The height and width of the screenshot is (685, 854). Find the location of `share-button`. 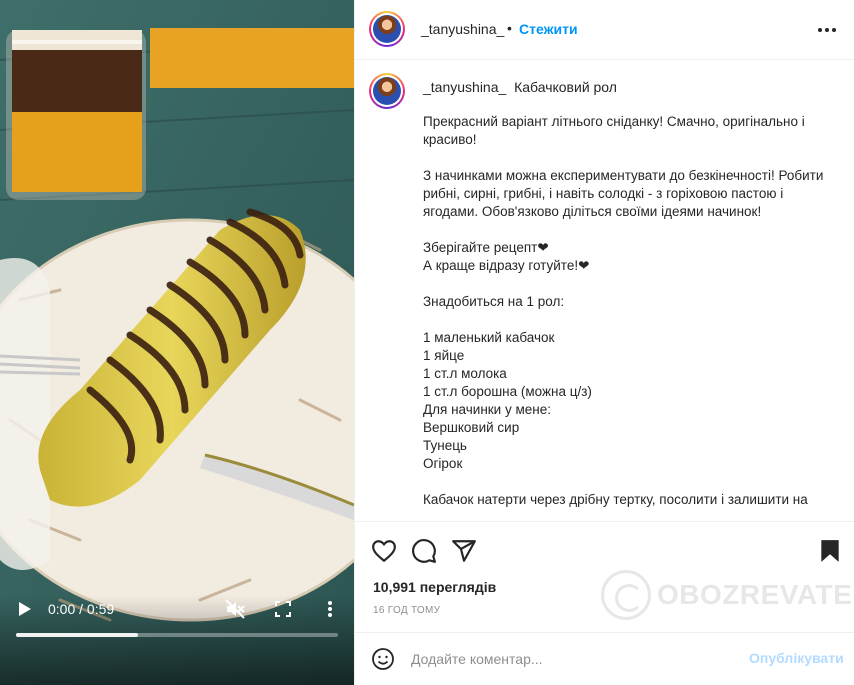

share-button is located at coordinates (464, 551).